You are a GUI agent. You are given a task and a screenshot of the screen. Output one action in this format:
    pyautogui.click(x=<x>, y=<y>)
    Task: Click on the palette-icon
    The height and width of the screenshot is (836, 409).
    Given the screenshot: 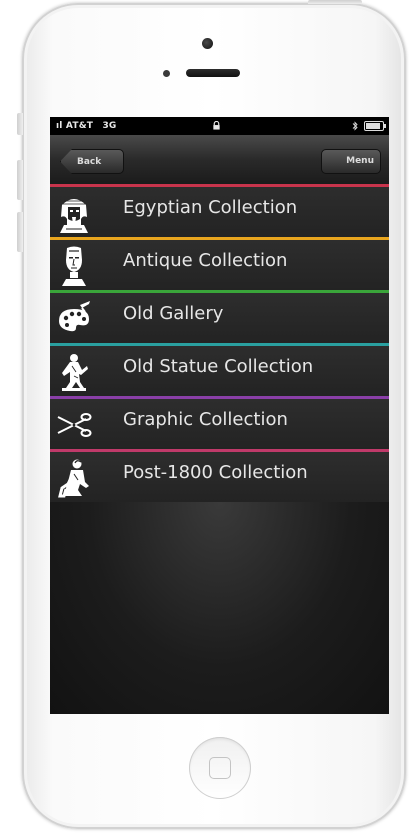 What is the action you would take?
    pyautogui.click(x=74, y=316)
    